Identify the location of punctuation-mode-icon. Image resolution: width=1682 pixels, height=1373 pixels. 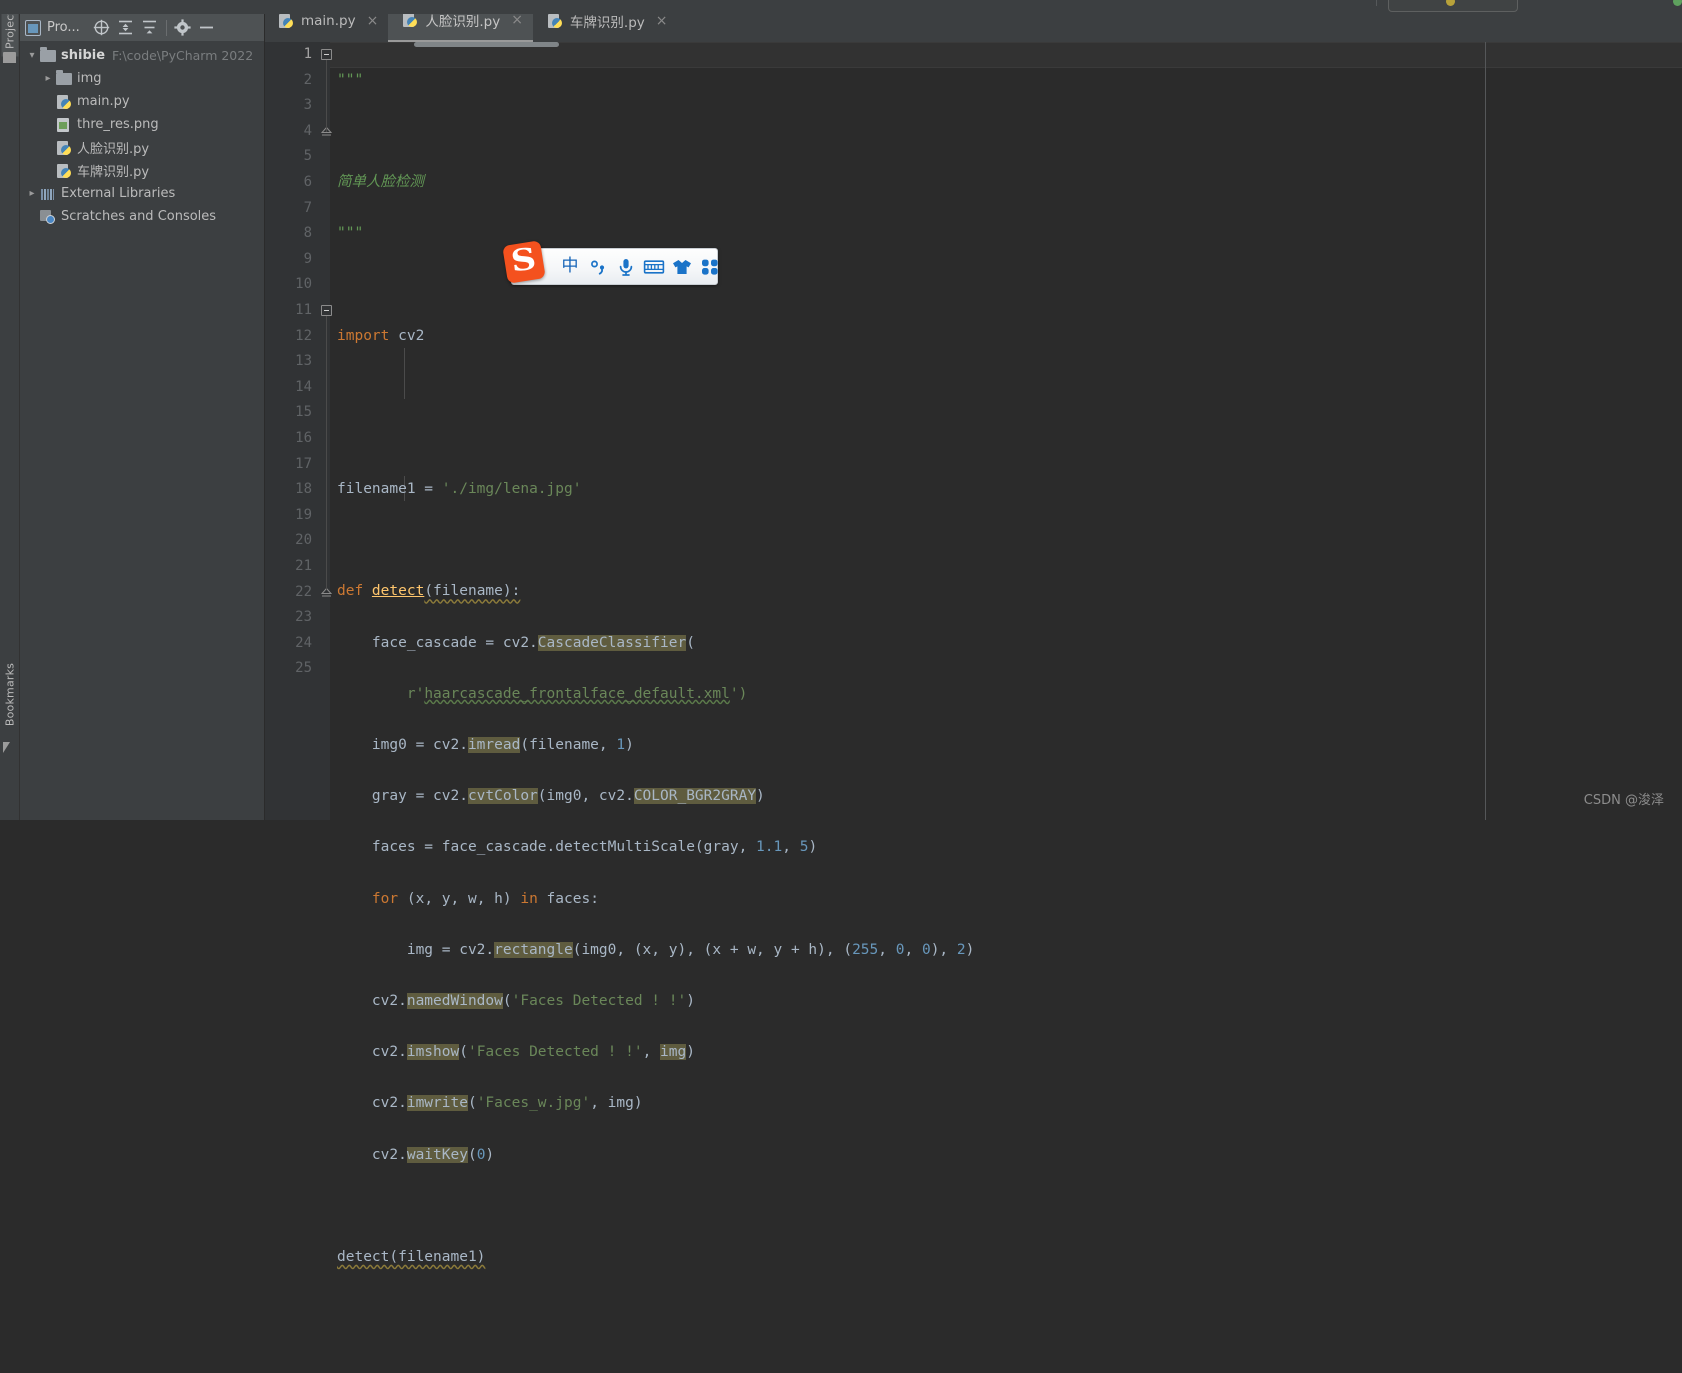
(598, 266).